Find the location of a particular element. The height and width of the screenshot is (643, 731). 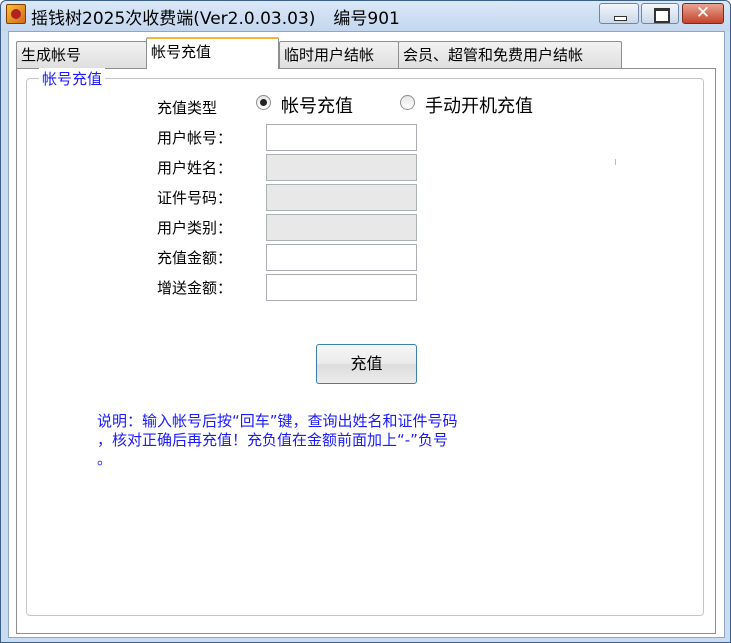

bonus-amount-field-label: 增送金额： is located at coordinates (195, 288).